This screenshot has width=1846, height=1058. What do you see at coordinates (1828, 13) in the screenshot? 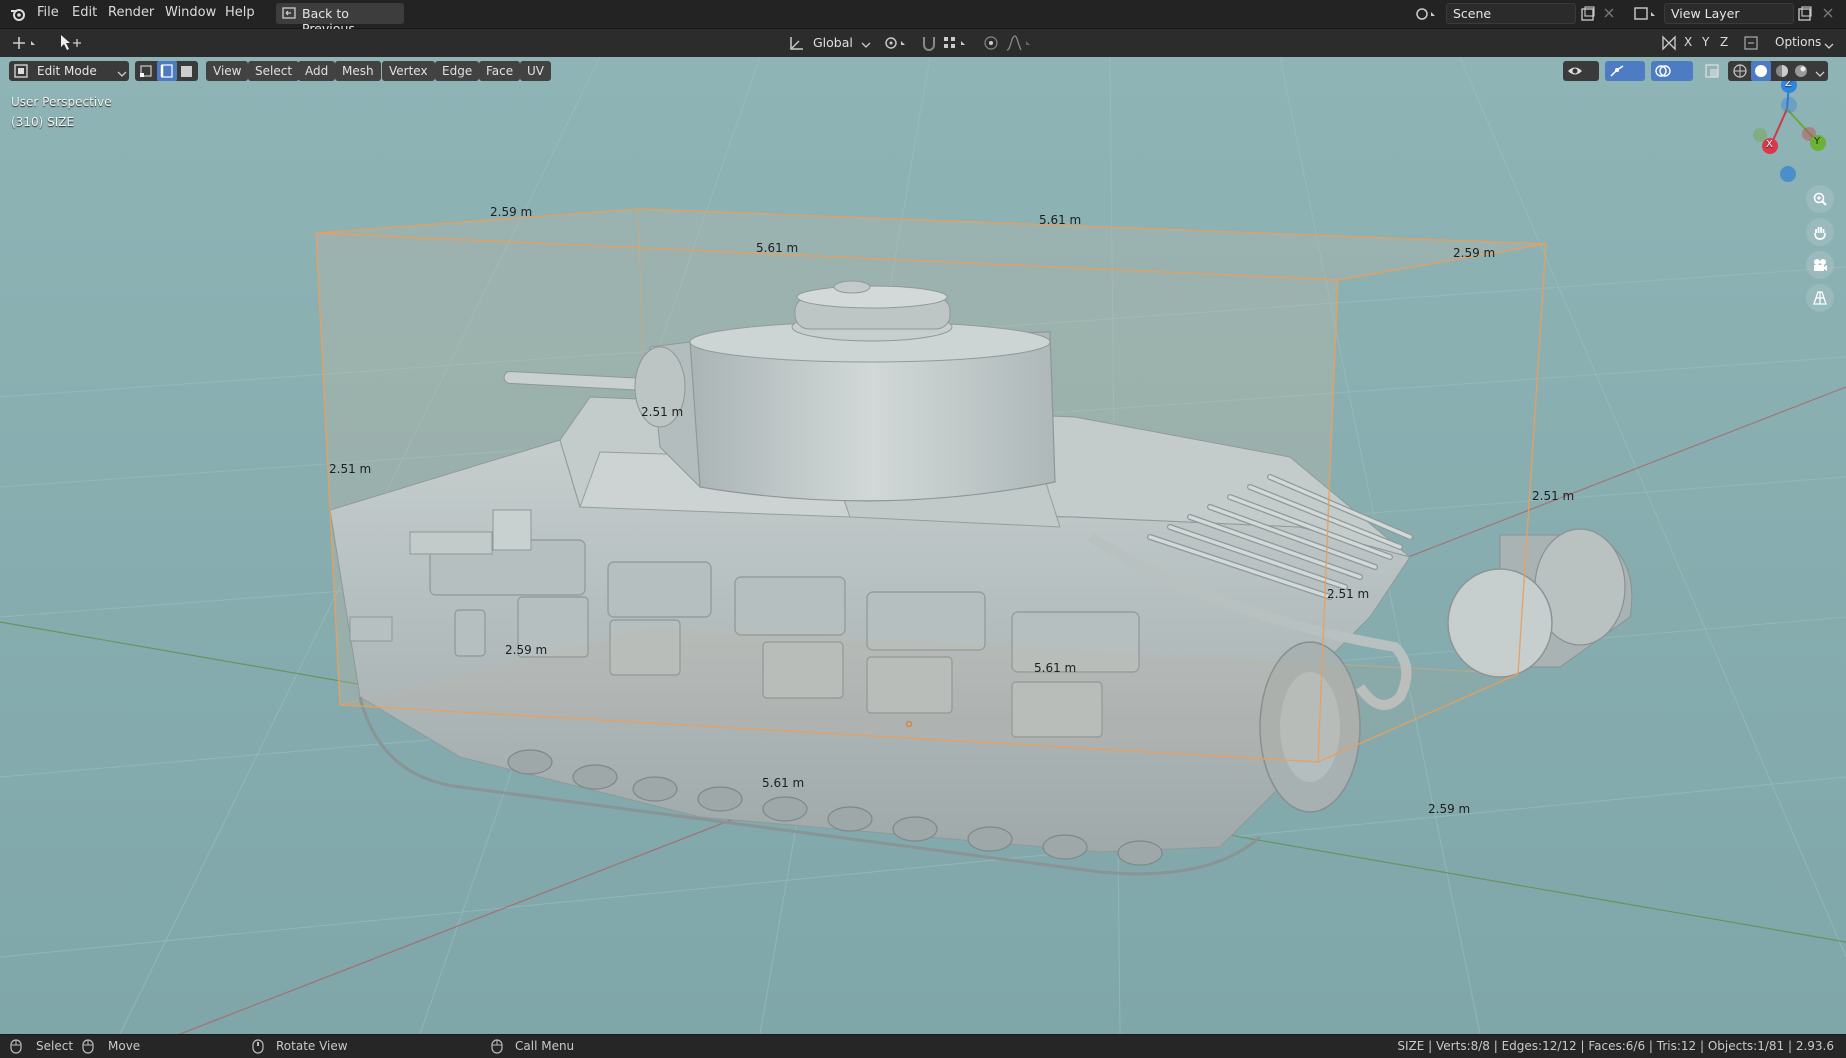
I see `close-view-layer-icon` at bounding box center [1828, 13].